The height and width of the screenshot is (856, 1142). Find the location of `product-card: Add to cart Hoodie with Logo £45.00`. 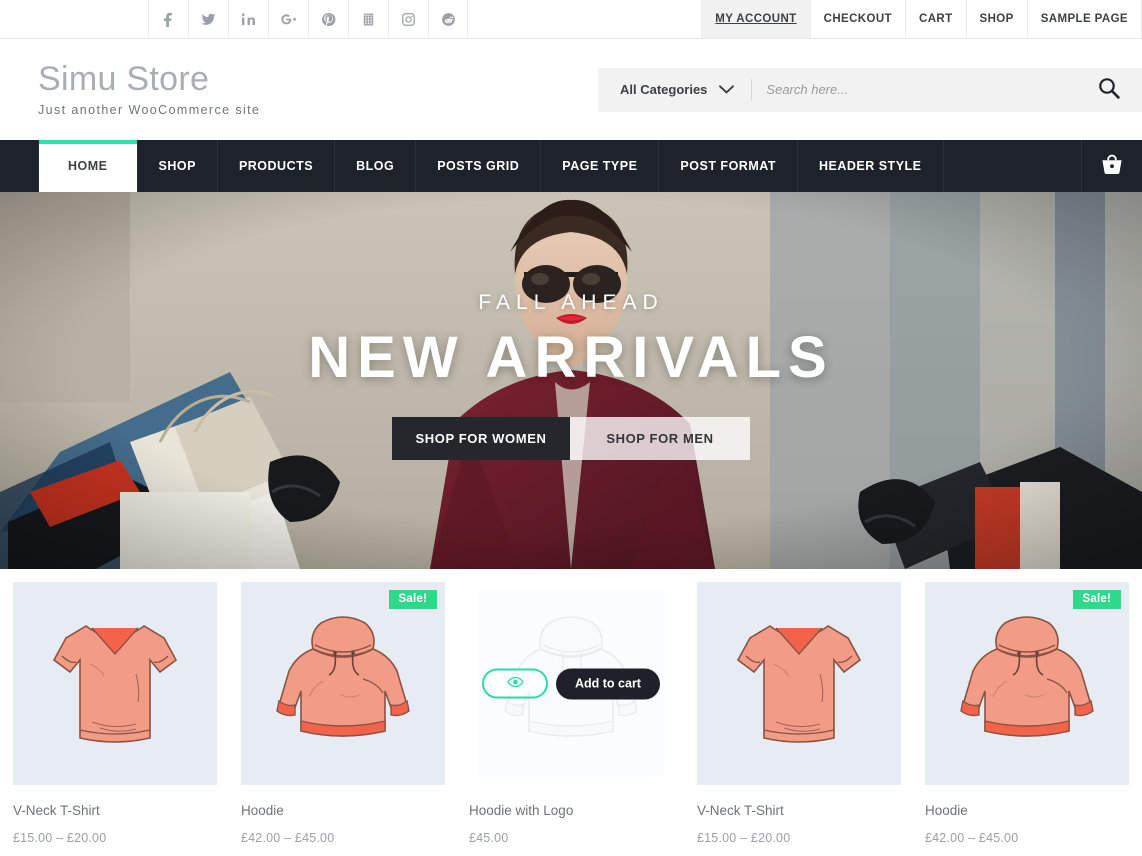

product-card: Add to cart Hoodie with Logo £45.00 is located at coordinates (571, 713).